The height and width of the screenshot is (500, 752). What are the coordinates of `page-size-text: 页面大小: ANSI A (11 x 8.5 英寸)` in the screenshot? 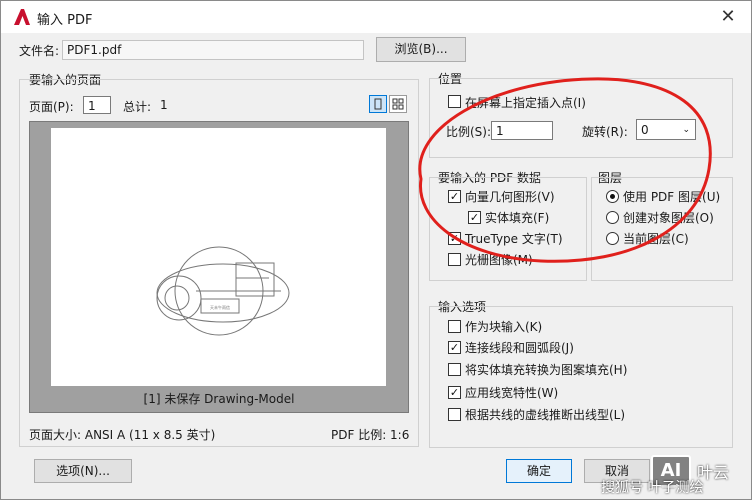 It's located at (122, 435).